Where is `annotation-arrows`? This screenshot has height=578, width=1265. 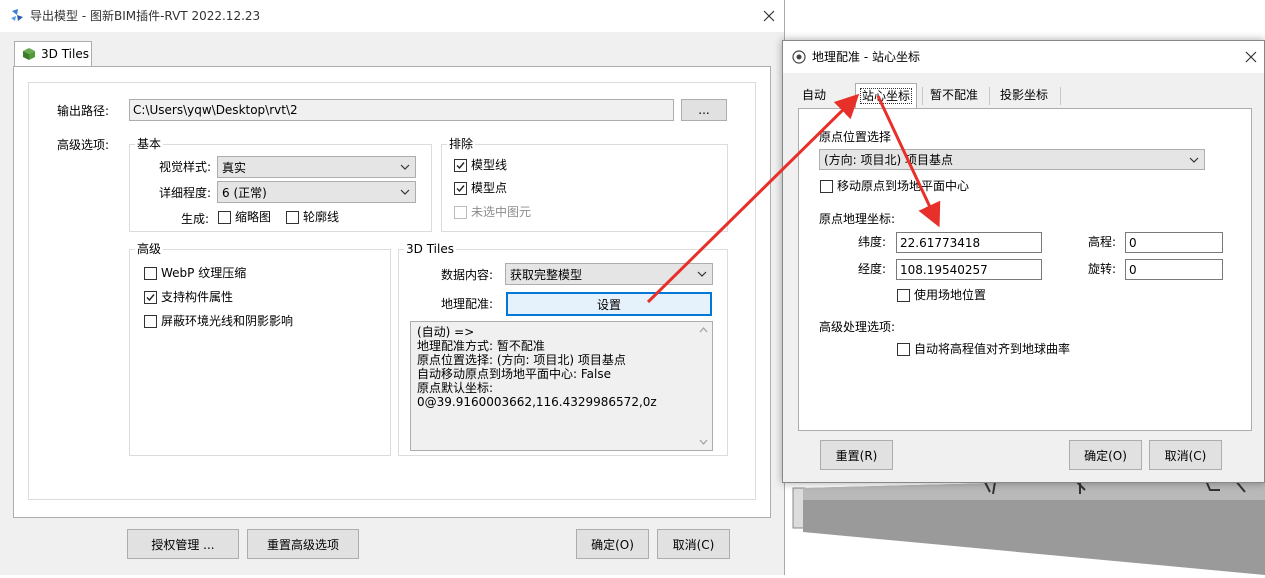
annotation-arrows is located at coordinates (793, 198).